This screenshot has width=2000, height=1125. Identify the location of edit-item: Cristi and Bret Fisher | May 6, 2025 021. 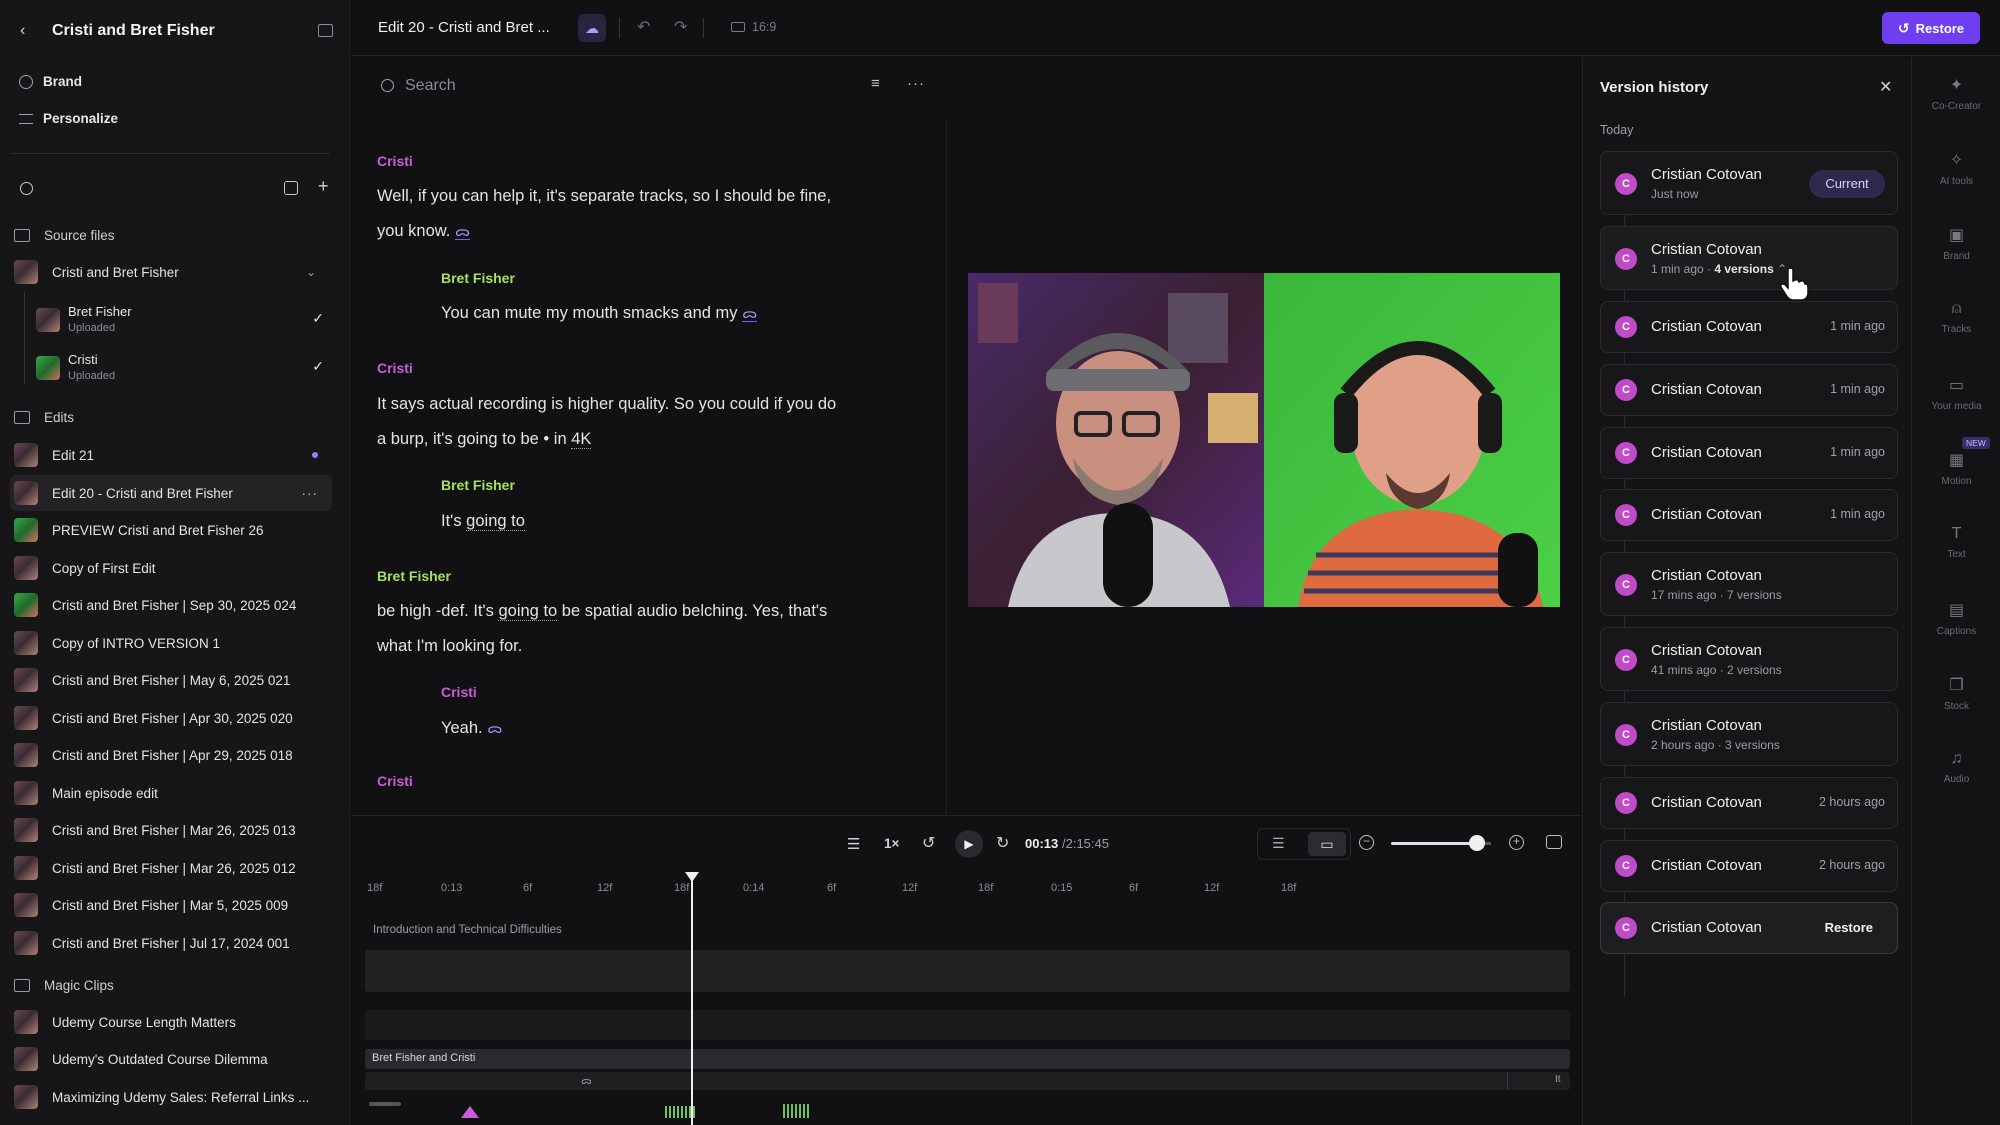
(171, 680).